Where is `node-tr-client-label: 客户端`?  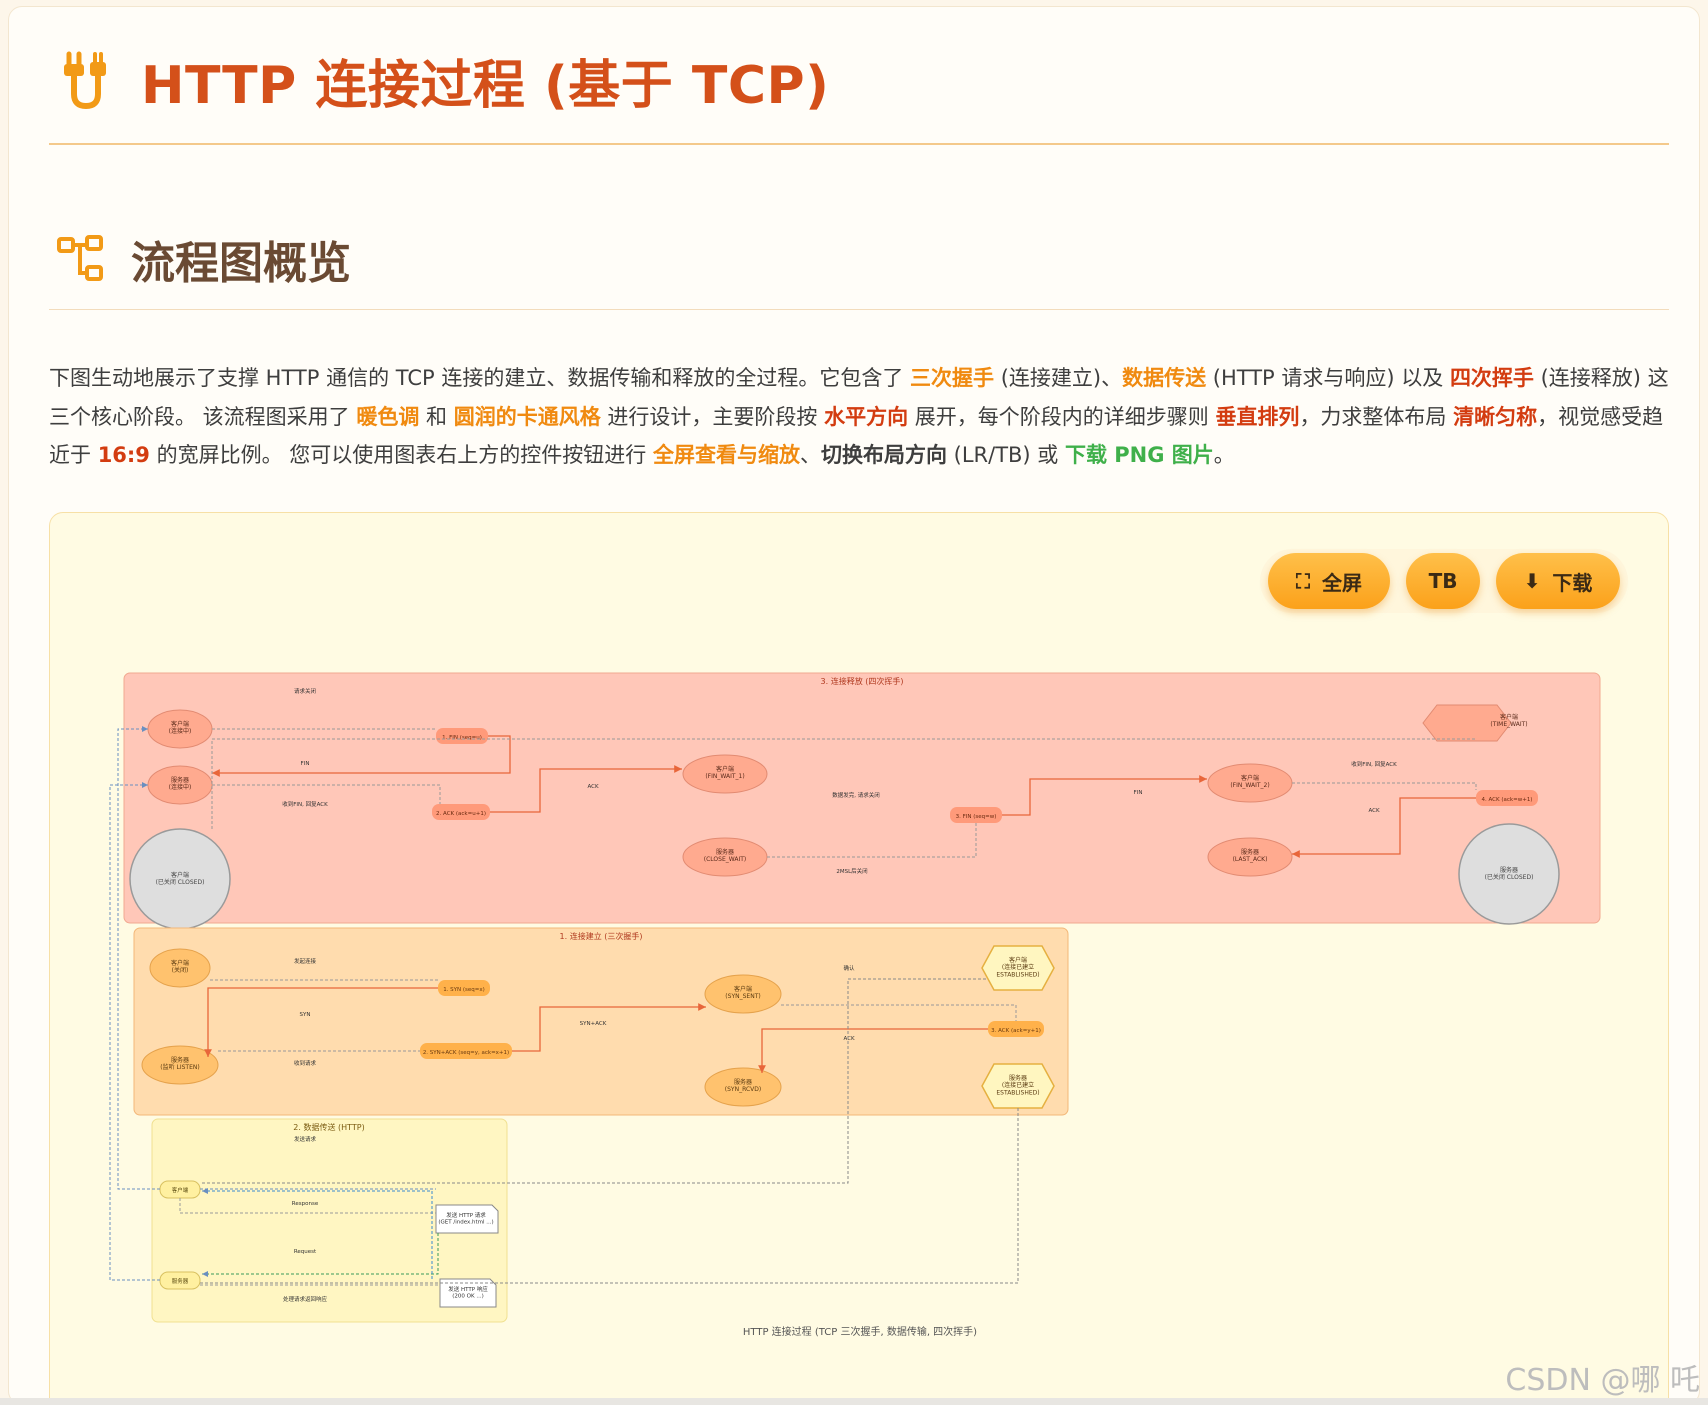 node-tr-client-label: 客户端 is located at coordinates (180, 1190).